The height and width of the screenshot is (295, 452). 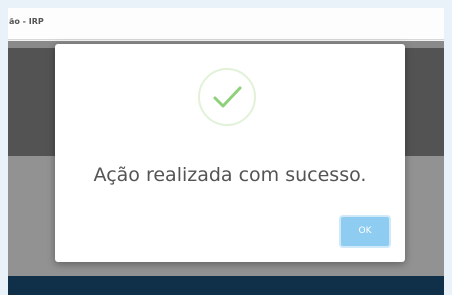 What do you see at coordinates (230, 175) in the screenshot?
I see `dialog-message: Ação realizada com sucesso.` at bounding box center [230, 175].